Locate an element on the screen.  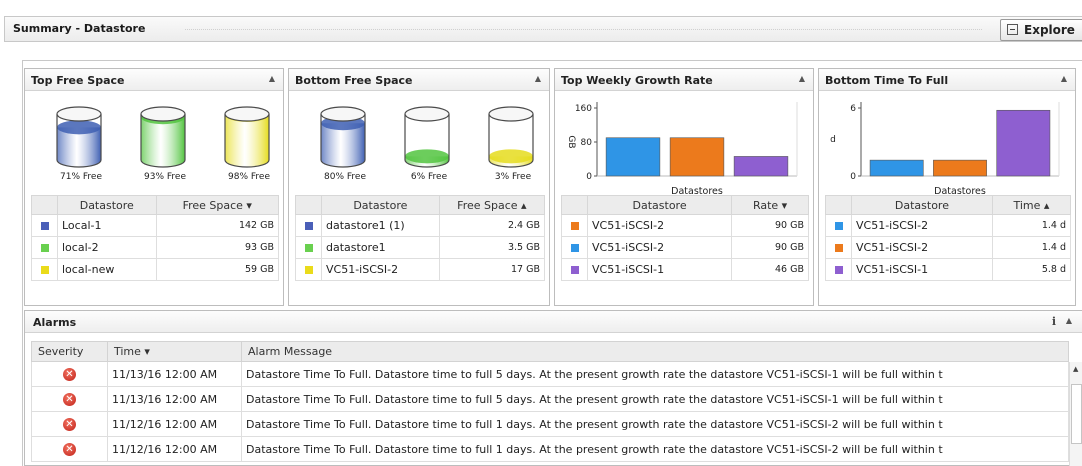
table-row: datastore1 (1) 2.4 GB is located at coordinates (420, 225).